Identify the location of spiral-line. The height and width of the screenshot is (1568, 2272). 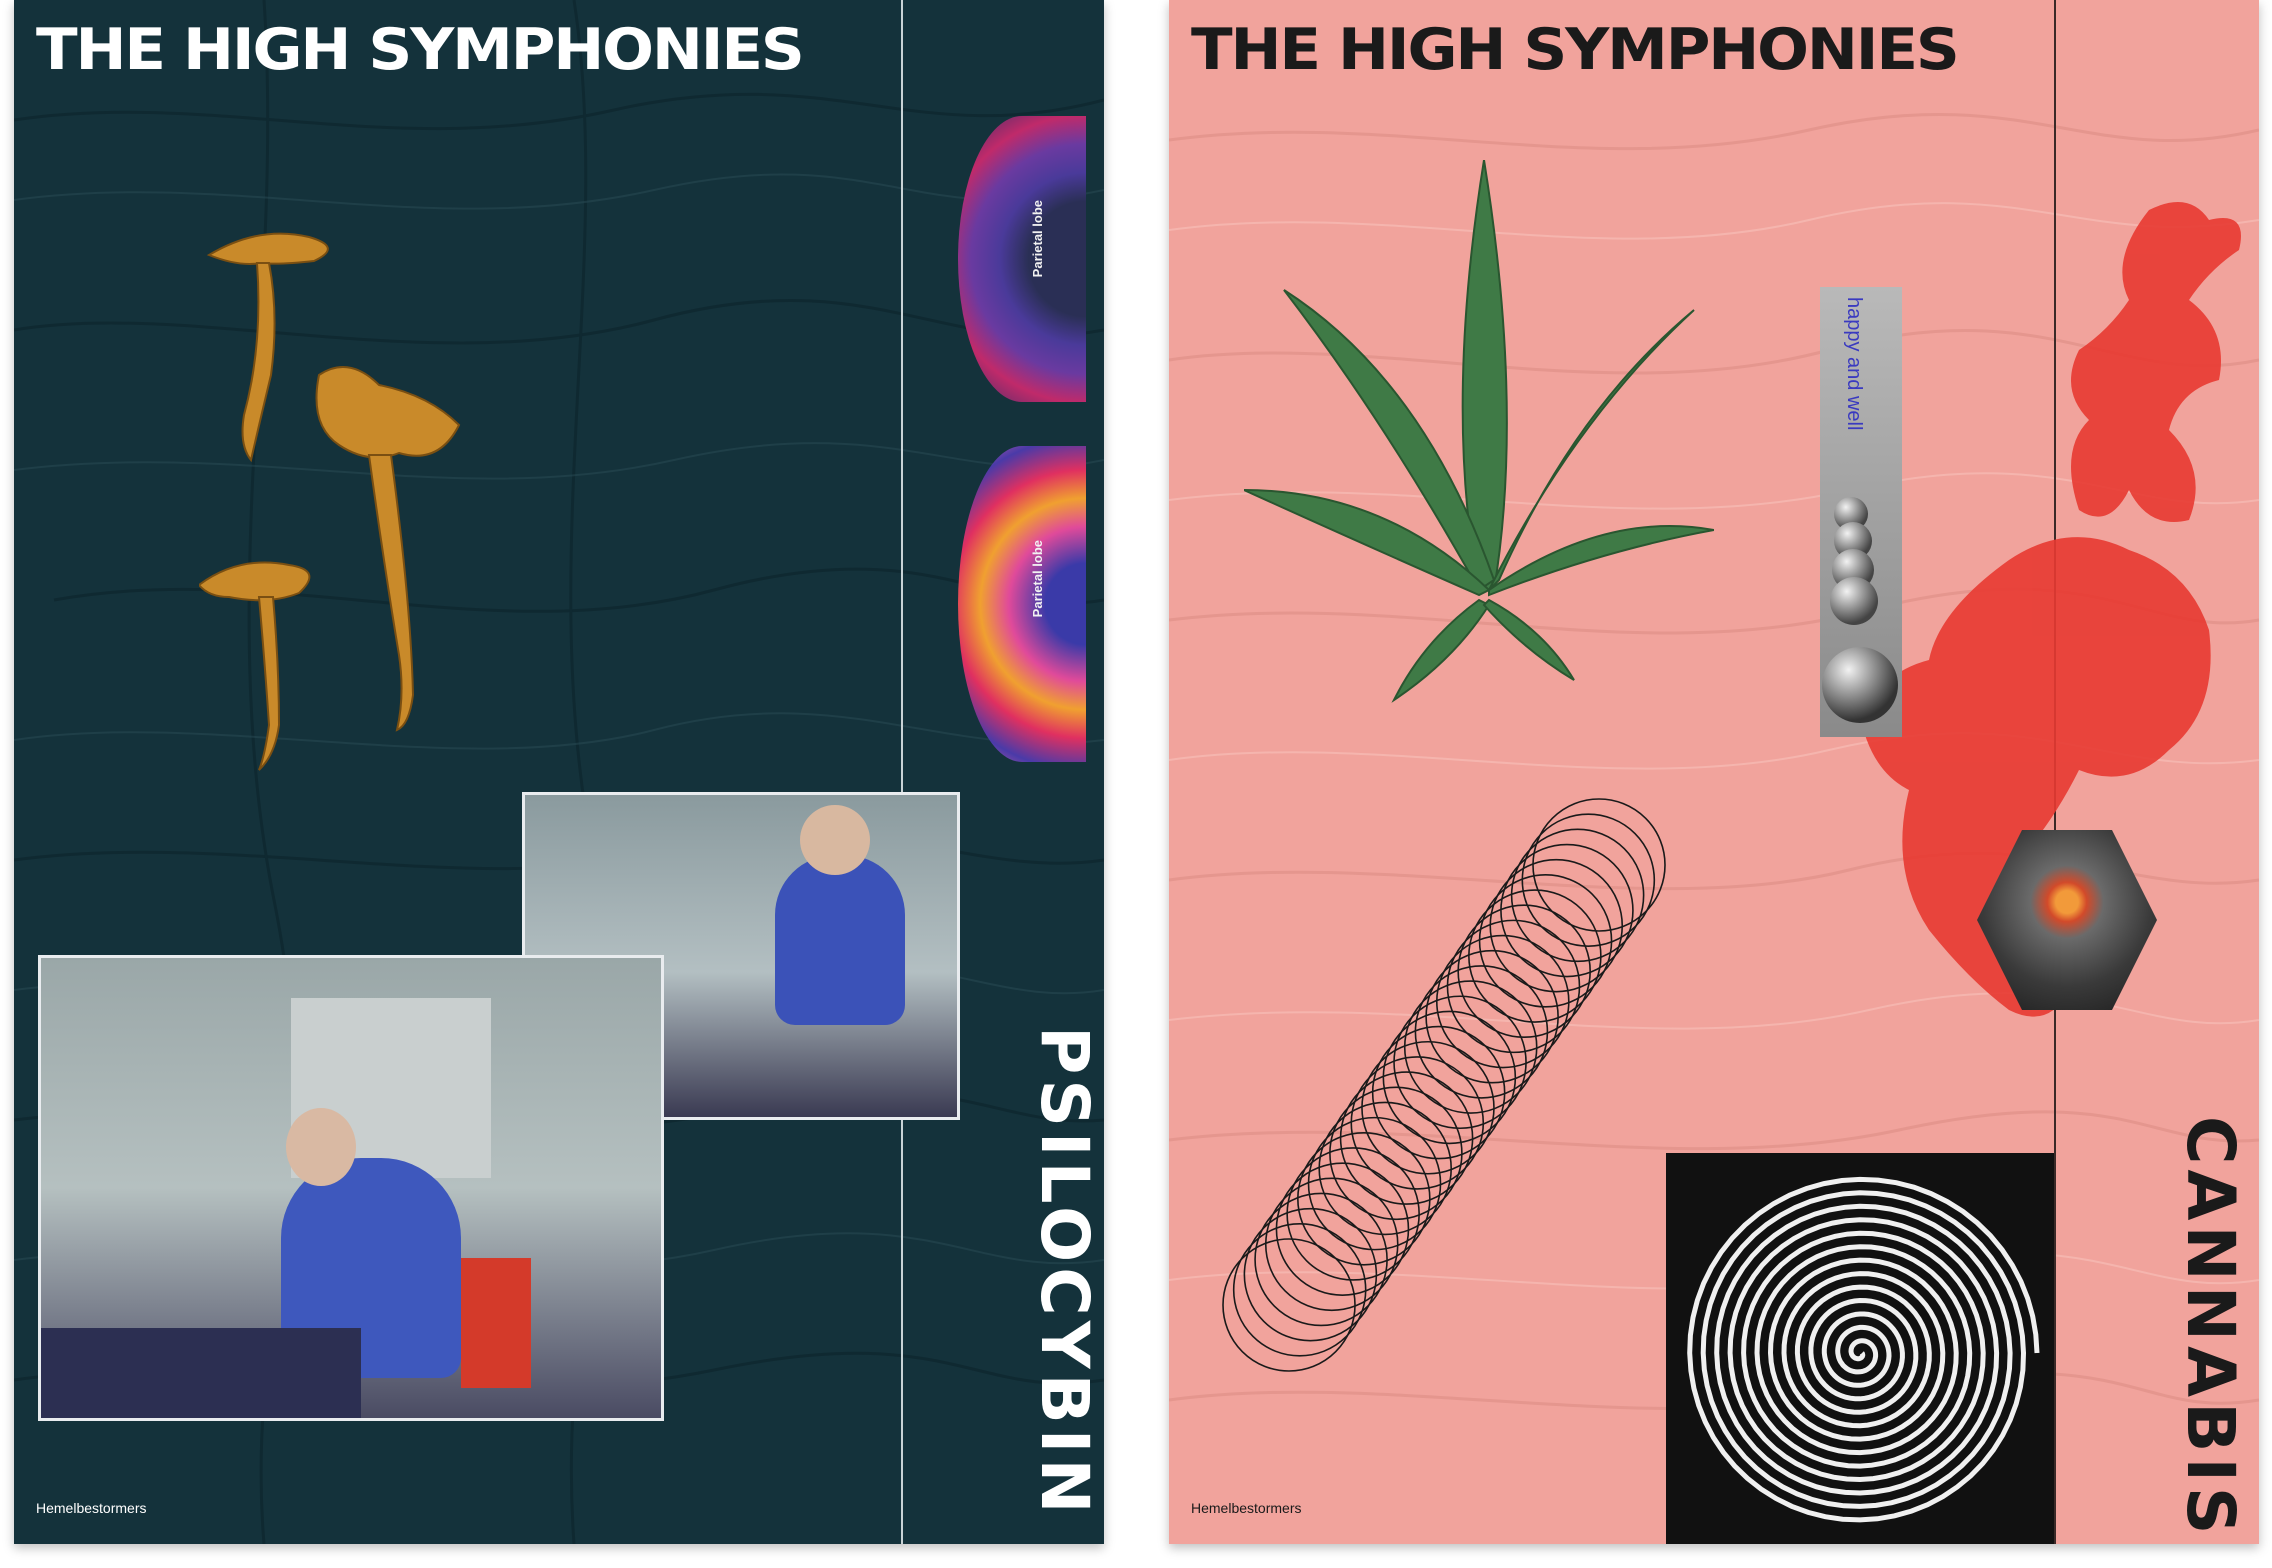
(1863, 1349).